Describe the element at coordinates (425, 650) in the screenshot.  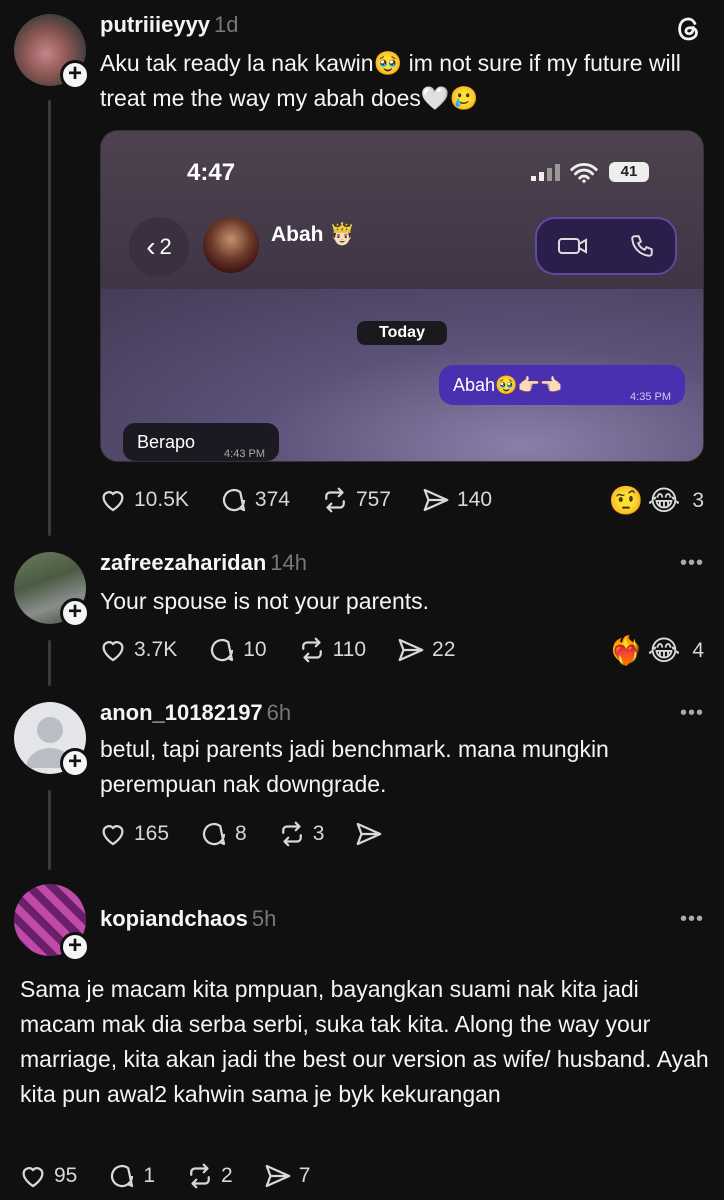
I see `share-button: 22` at that location.